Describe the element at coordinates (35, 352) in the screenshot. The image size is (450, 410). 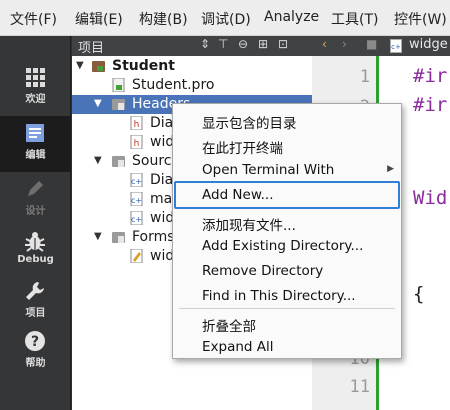
I see `mode-help: ? 帮助` at that location.